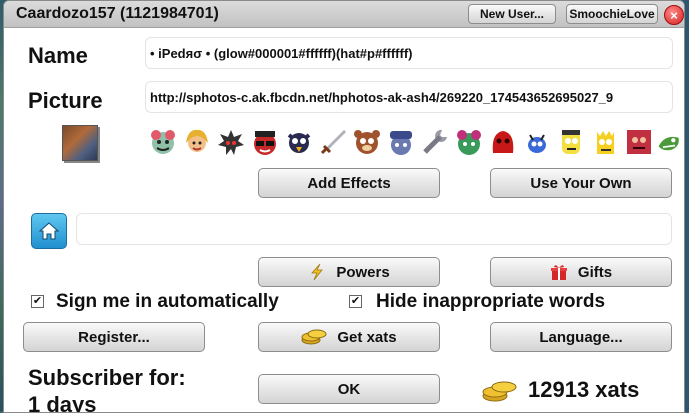 The height and width of the screenshot is (413, 689). Describe the element at coordinates (674, 15) in the screenshot. I see `close-button: ×` at that location.